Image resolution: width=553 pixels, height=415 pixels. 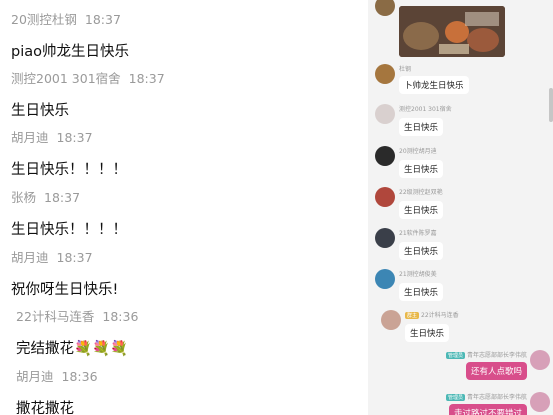 I want to click on message-text: 撒花撒花, so click(x=45, y=408).